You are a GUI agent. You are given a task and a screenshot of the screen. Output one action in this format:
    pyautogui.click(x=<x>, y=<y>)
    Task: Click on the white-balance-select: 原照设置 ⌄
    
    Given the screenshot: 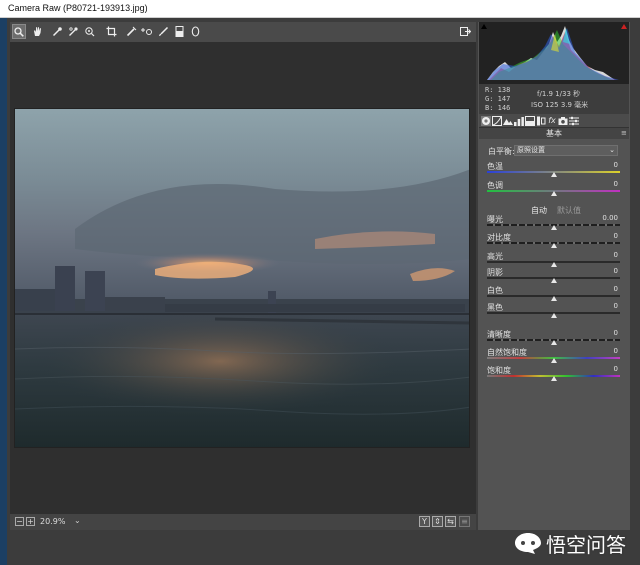 What is the action you would take?
    pyautogui.click(x=566, y=150)
    